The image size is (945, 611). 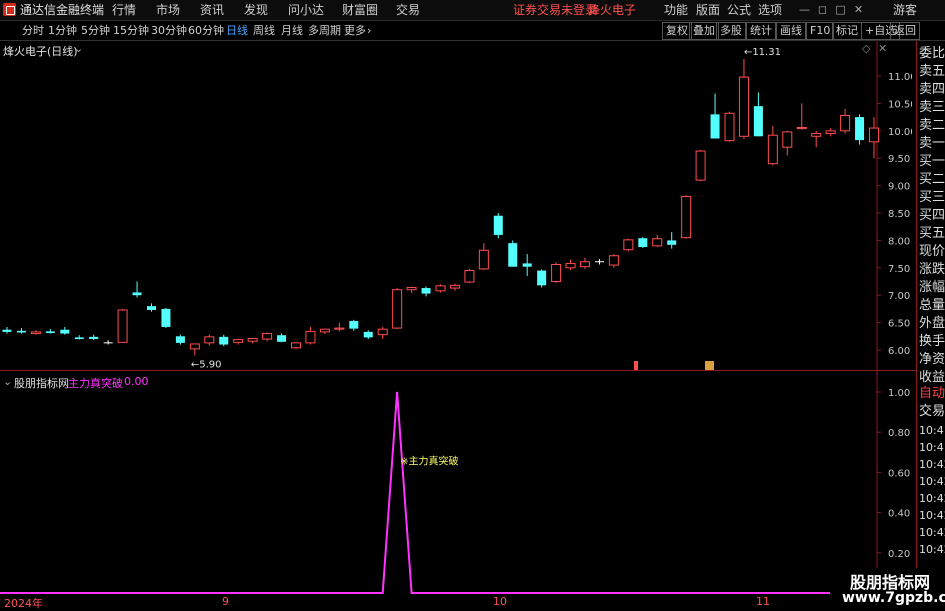 What do you see at coordinates (932, 53) in the screenshot?
I see `panel-item-weibi: 委比` at bounding box center [932, 53].